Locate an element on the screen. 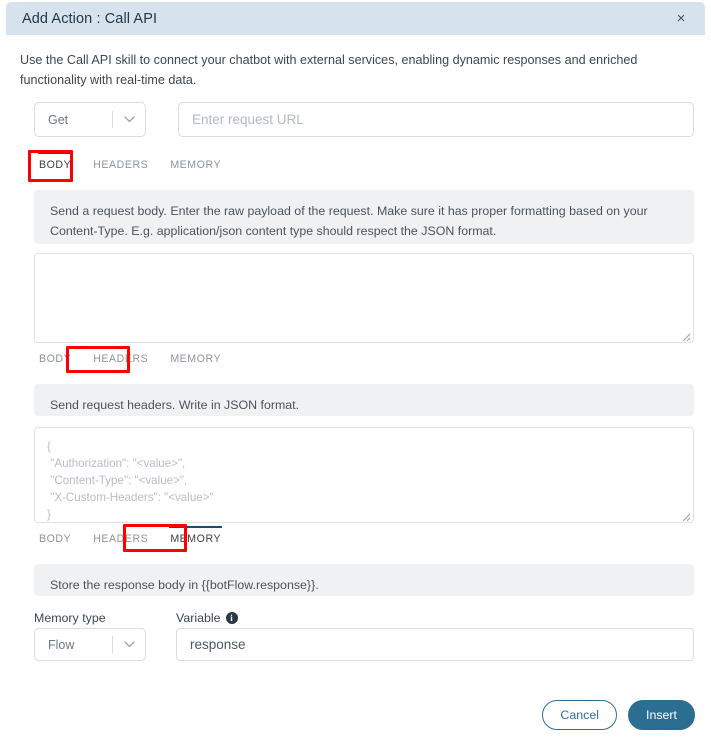 Image resolution: width=711 pixels, height=742 pixels. memory-type-label-text: Memory type is located at coordinates (70, 618).